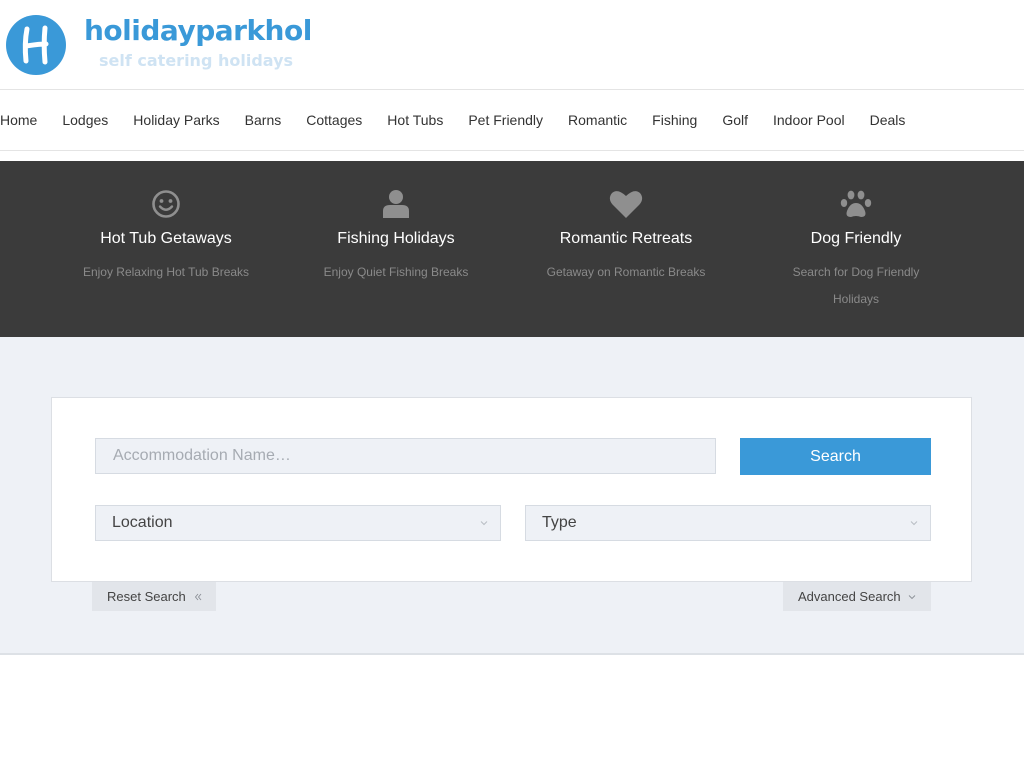 The width and height of the screenshot is (1024, 768). What do you see at coordinates (856, 204) in the screenshot?
I see `paw-icon` at bounding box center [856, 204].